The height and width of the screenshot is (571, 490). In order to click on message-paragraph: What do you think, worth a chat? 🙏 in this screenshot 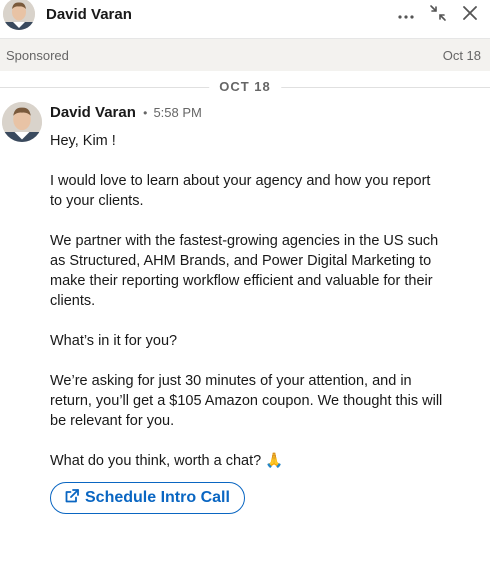, I will do `click(167, 461)`.